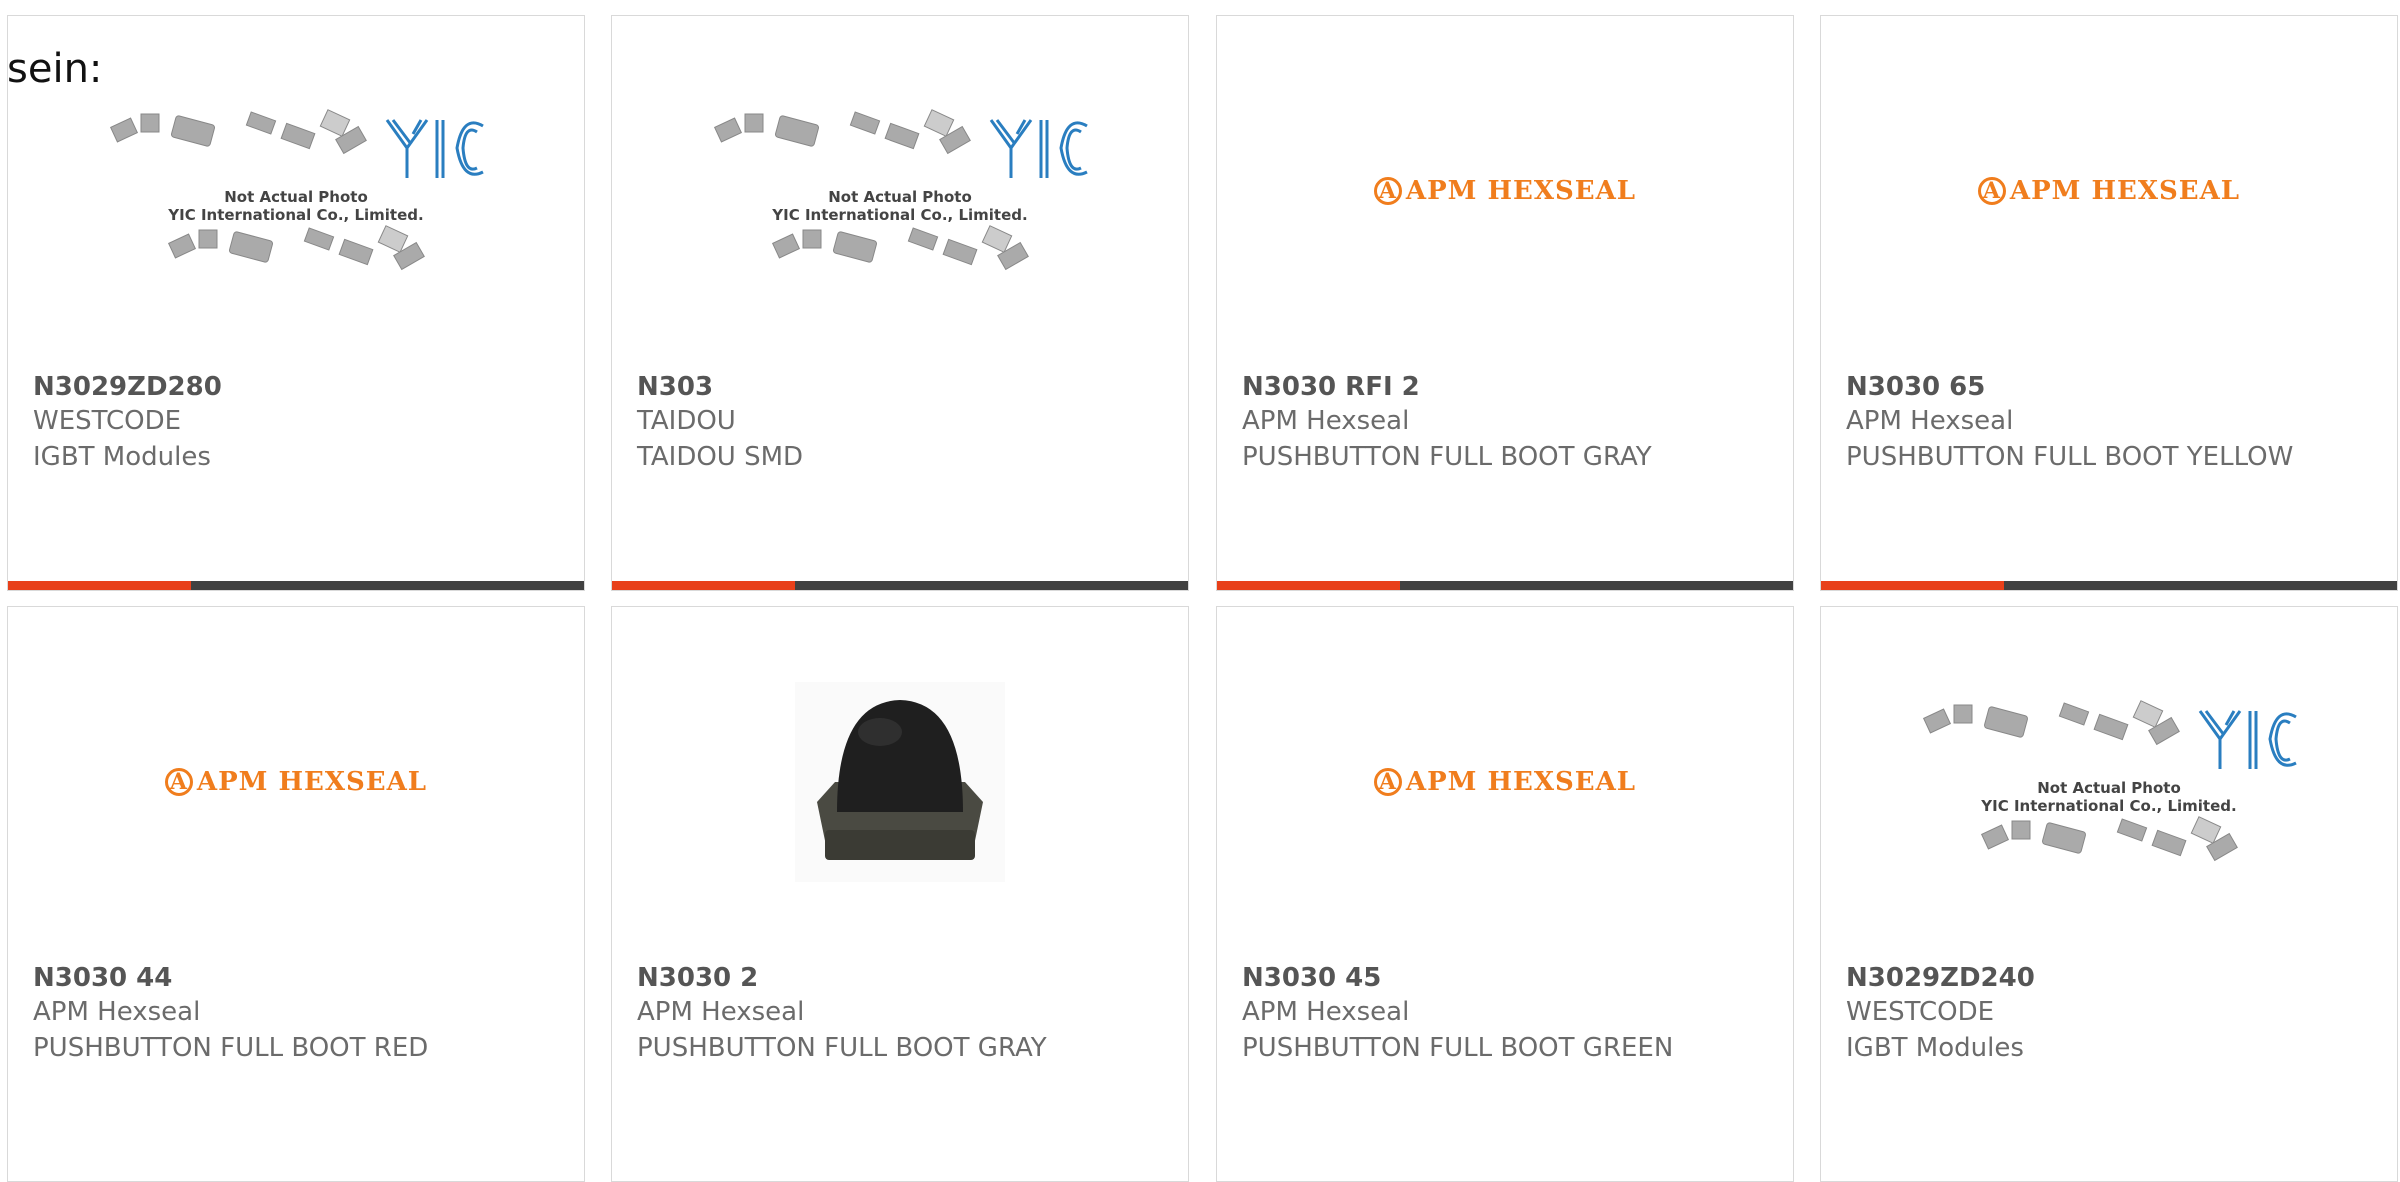 The image size is (2400, 1182). I want to click on product-part-number: N3030 44, so click(102, 978).